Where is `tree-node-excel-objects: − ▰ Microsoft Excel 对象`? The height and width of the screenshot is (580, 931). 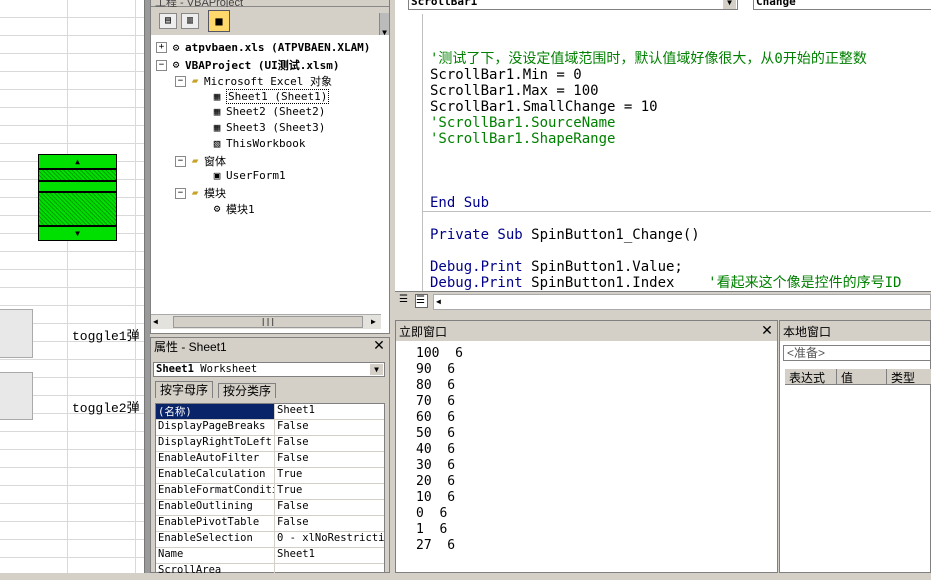 tree-node-excel-objects: − ▰ Microsoft Excel 对象 is located at coordinates (253, 81).